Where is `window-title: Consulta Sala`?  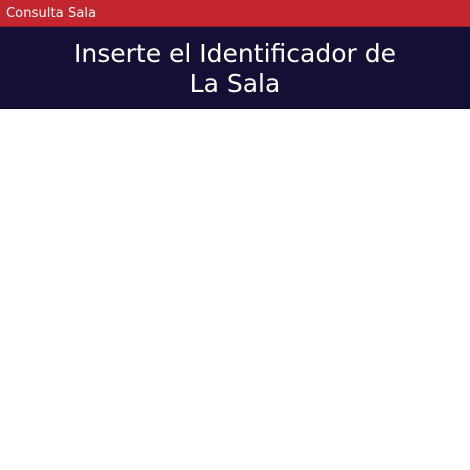
window-title: Consulta Sala is located at coordinates (51, 13).